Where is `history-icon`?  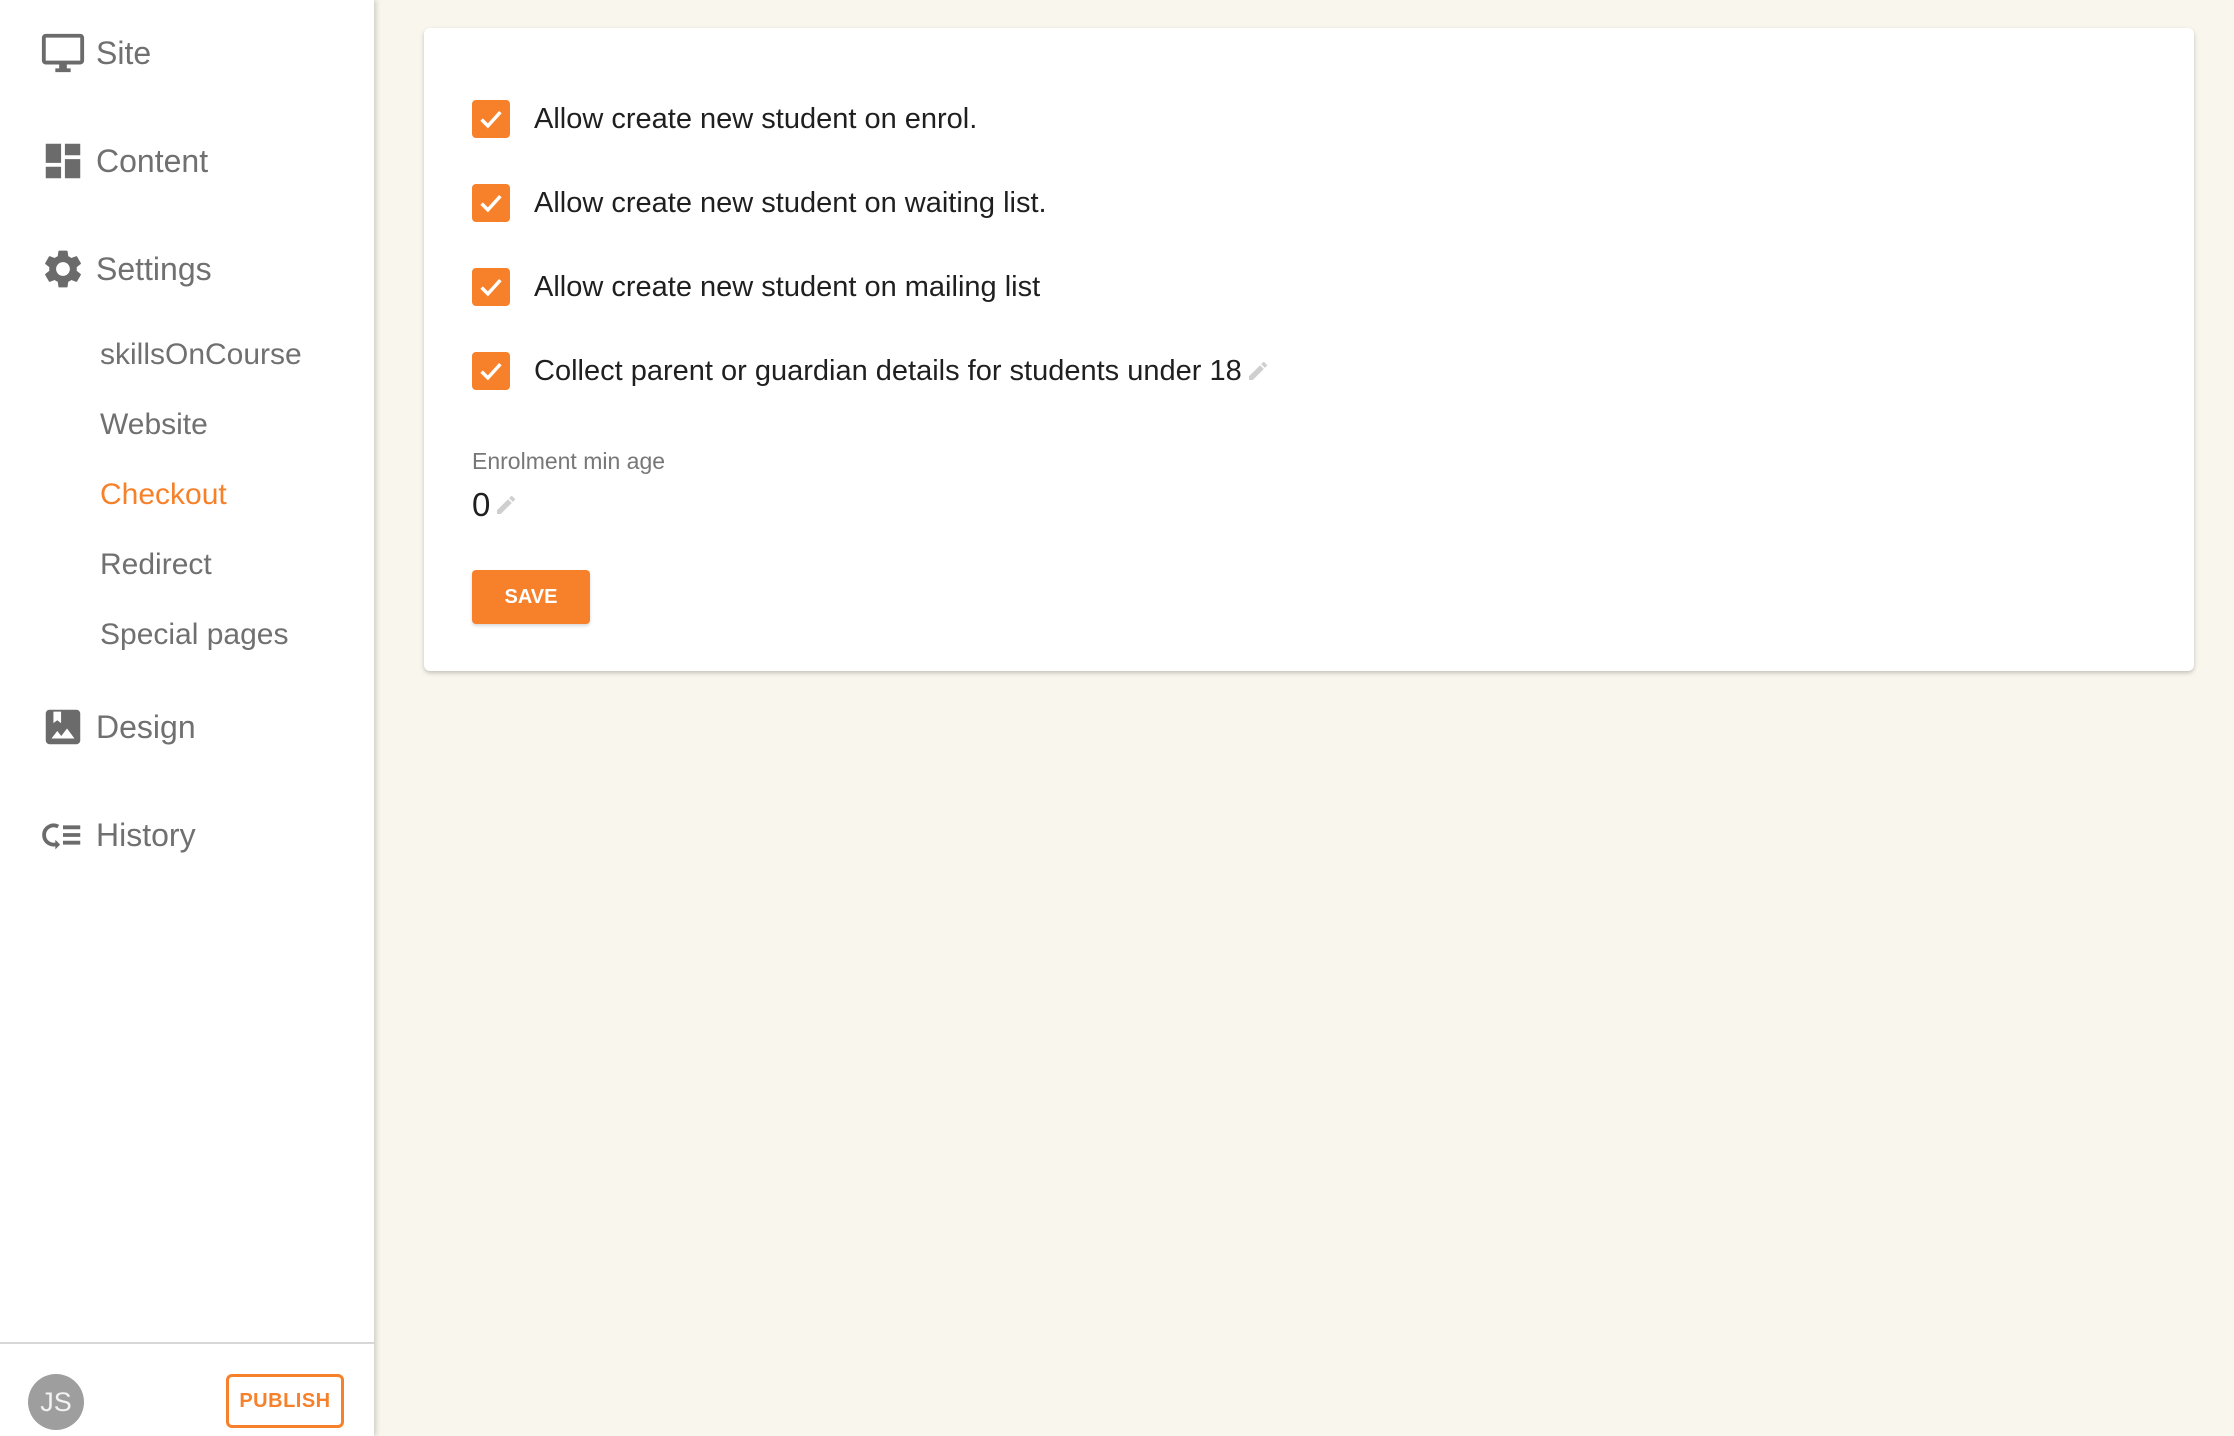 history-icon is located at coordinates (63, 835).